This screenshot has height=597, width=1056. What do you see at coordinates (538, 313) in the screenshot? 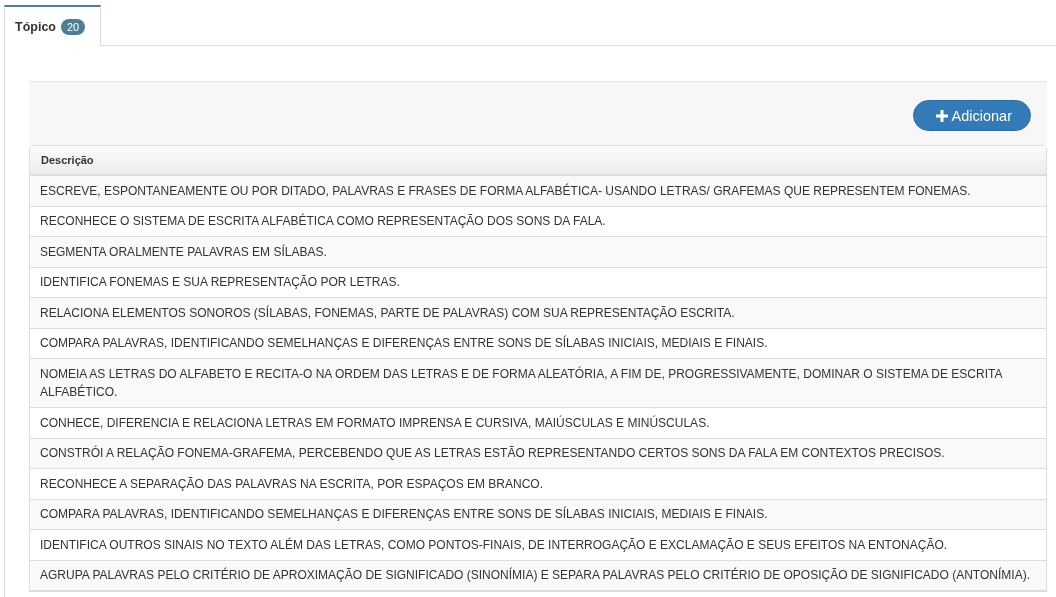
I see `table-cell: RELACIONA ELEMENTOS SONOROS (SÍLABAS, FONEMAS, PARTE DE PALAVRAS) COM SUA REPRESENTAÇÃO ESCRITA.` at bounding box center [538, 313].